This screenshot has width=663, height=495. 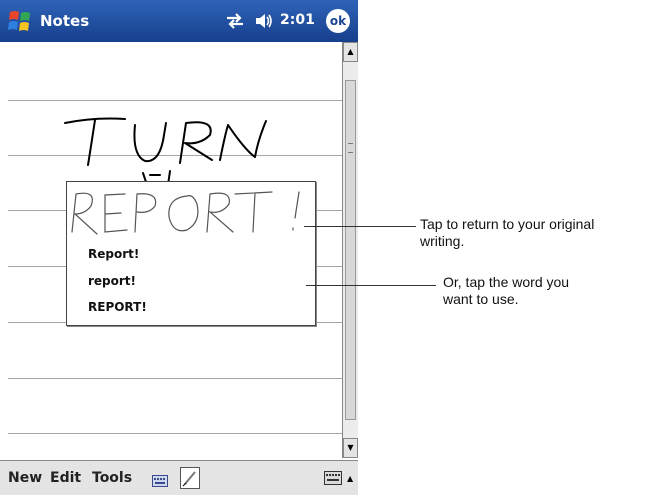 What do you see at coordinates (507, 233) in the screenshot?
I see `callout-original-writing: Tap to return to your original writing.` at bounding box center [507, 233].